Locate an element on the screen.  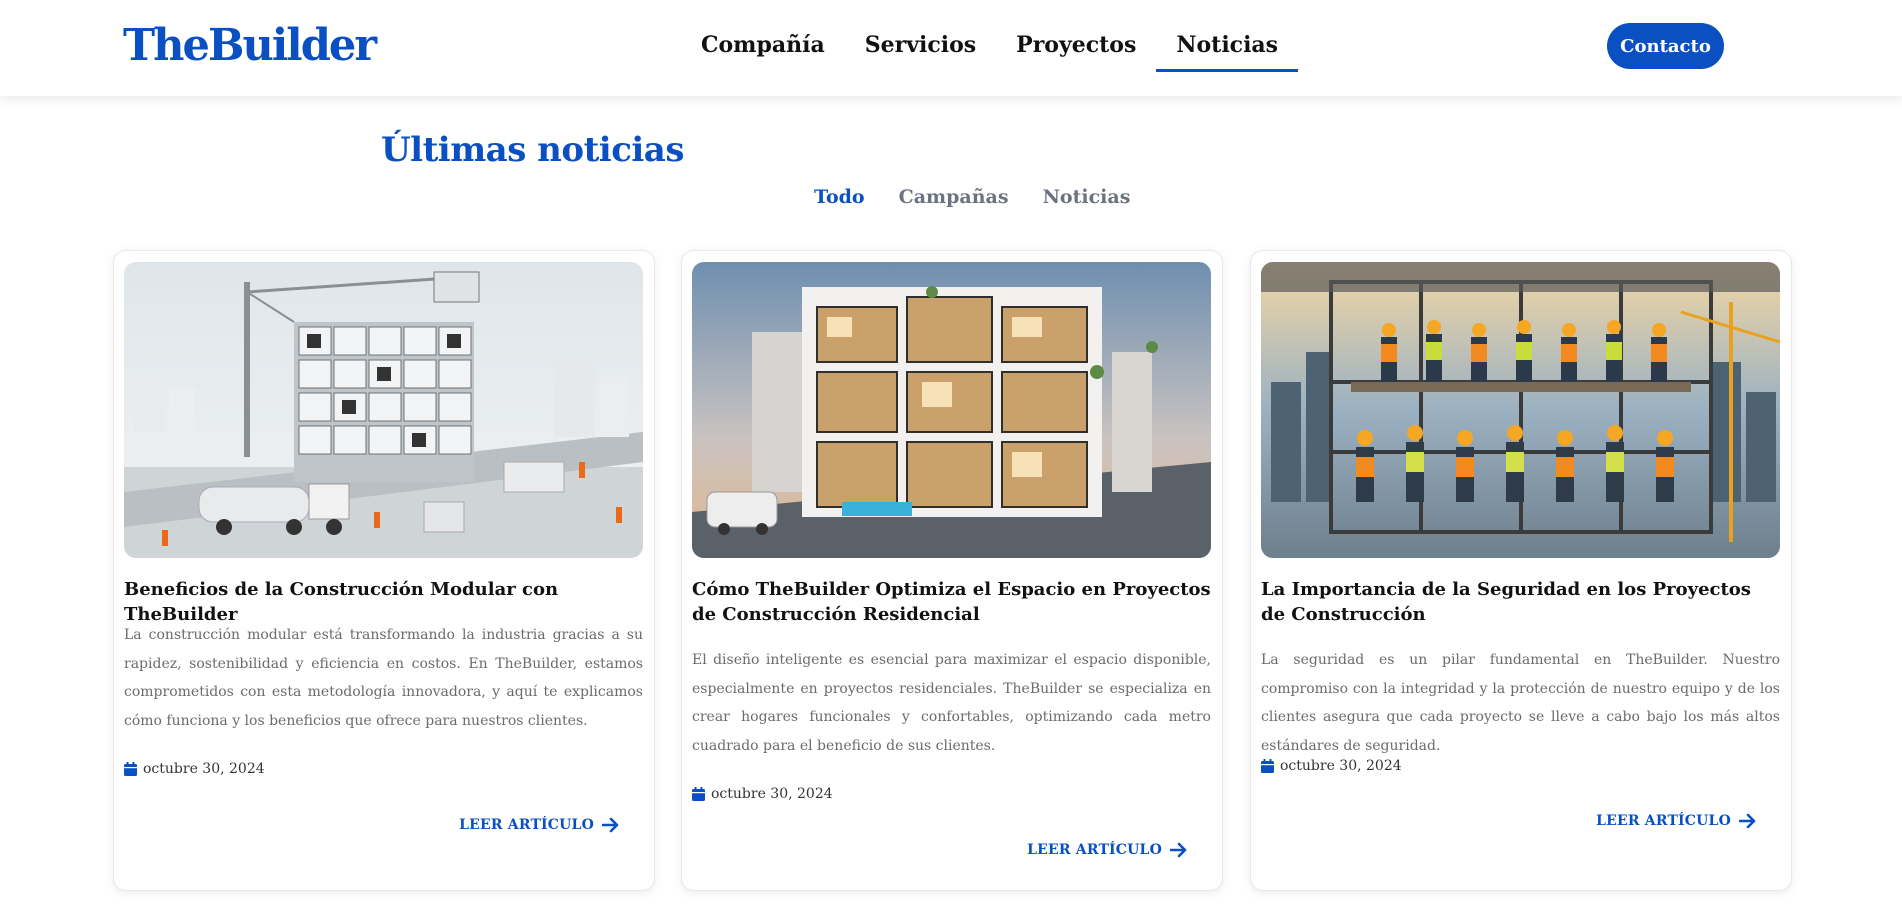
nav-item-servicios: Servicios is located at coordinates (920, 49).